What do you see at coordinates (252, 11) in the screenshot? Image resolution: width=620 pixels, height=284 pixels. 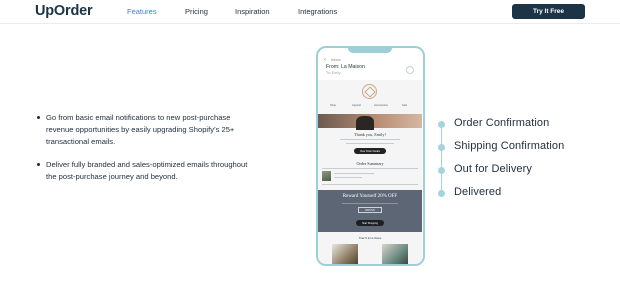 I see `nav-inspiration: Inspiration` at bounding box center [252, 11].